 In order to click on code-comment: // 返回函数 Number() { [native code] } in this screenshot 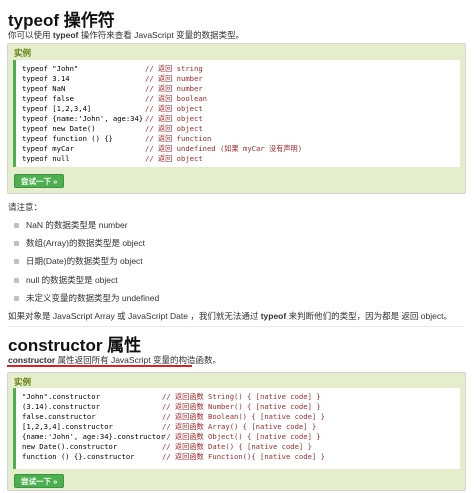, I will do `click(241, 406)`.